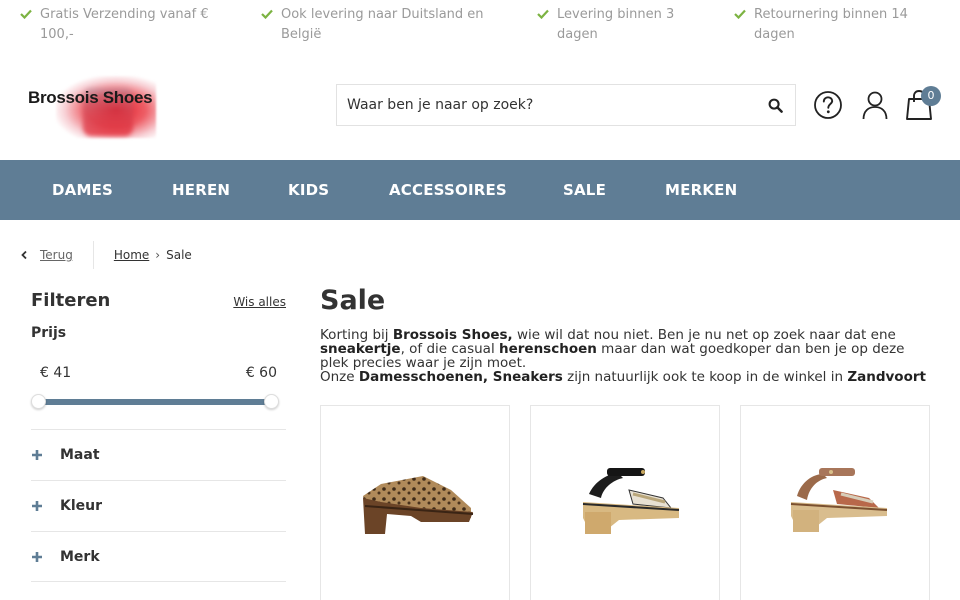  I want to click on nav-heren: HEREN, so click(201, 190).